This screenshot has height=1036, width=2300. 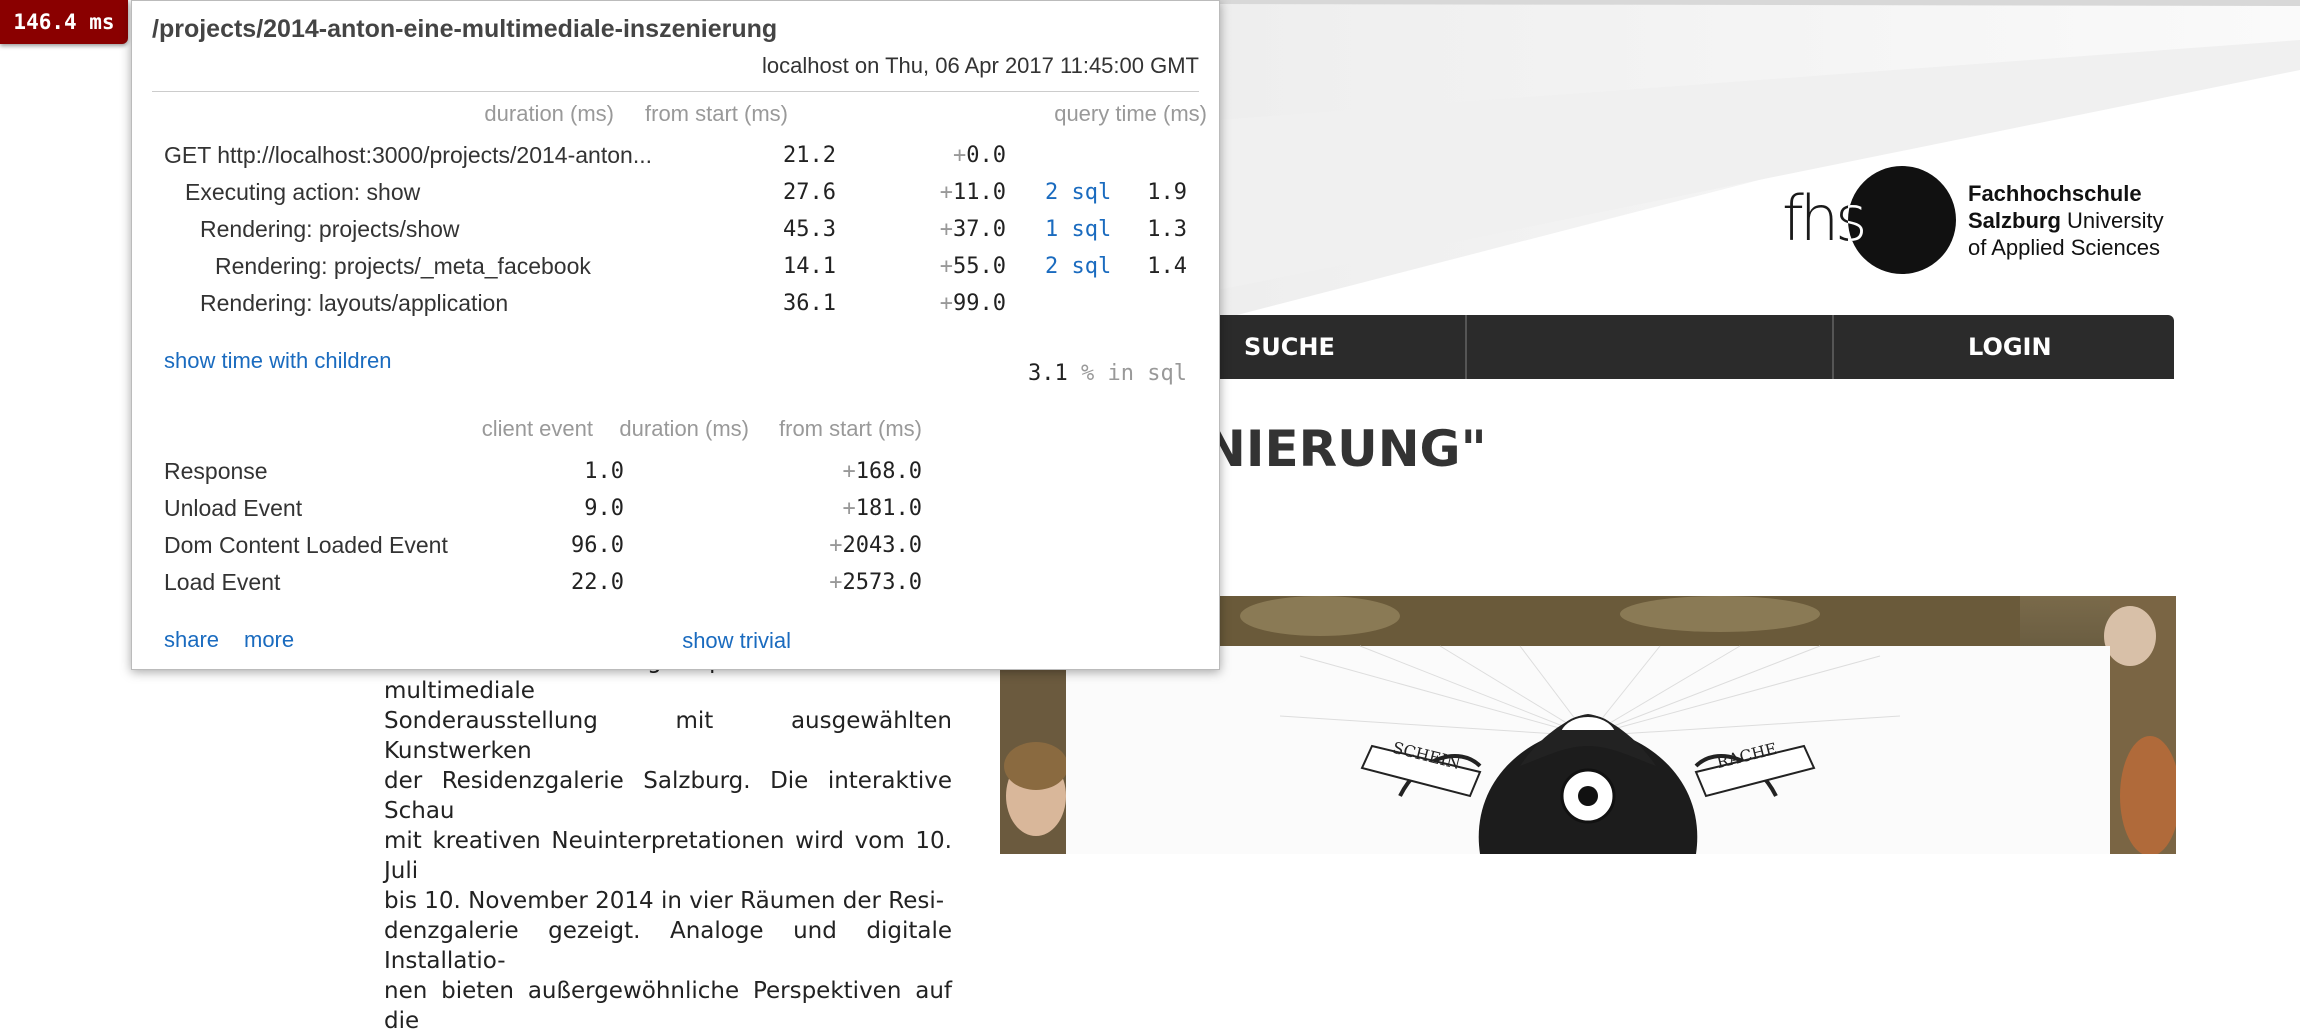 What do you see at coordinates (1078, 229) in the screenshot?
I see `sql-link: 1 sql` at bounding box center [1078, 229].